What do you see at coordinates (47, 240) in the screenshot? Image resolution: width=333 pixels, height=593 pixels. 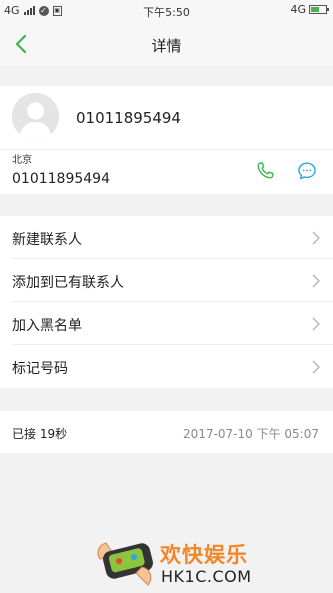 I see `menu-item-label: 新建联系人` at bounding box center [47, 240].